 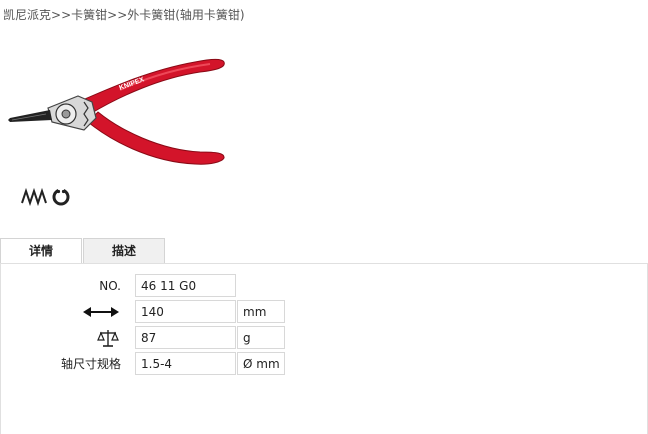 What do you see at coordinates (89, 15) in the screenshot?
I see `breadcrumb-item-category: 卡簧钳` at bounding box center [89, 15].